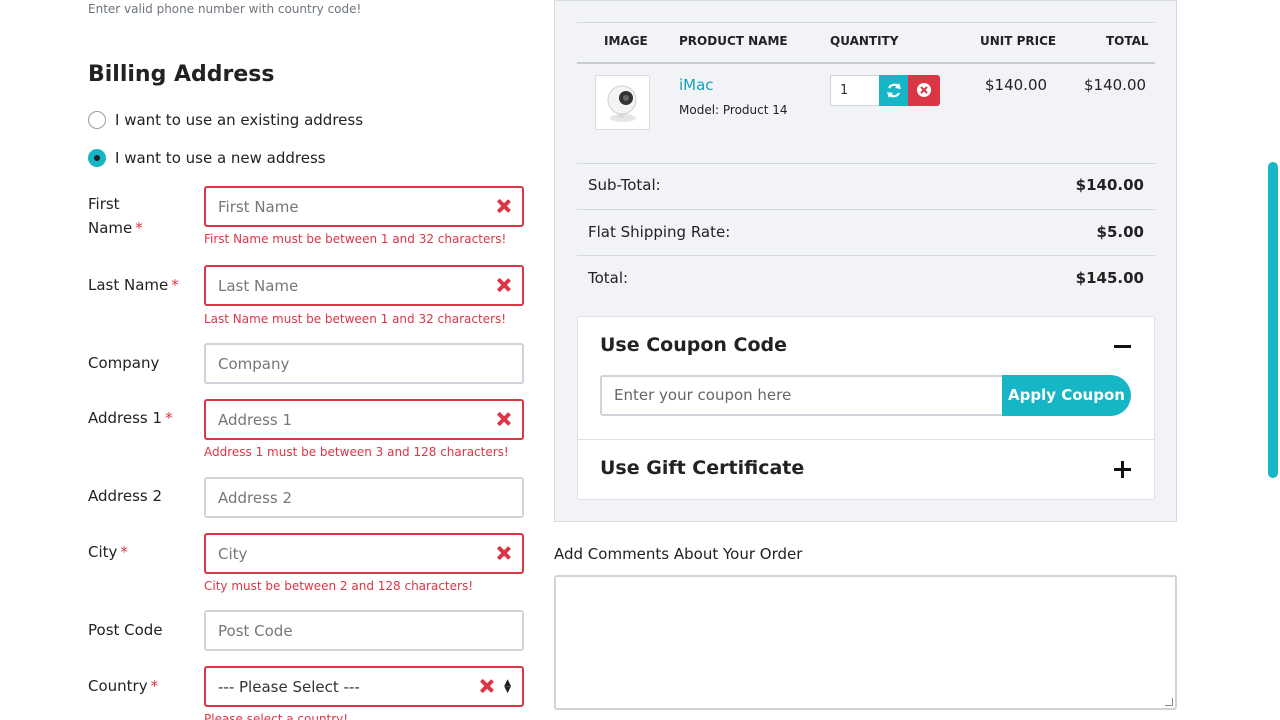 Image resolution: width=1280 pixels, height=720 pixels. I want to click on radio-existing-label: I want to use an existing address, so click(239, 120).